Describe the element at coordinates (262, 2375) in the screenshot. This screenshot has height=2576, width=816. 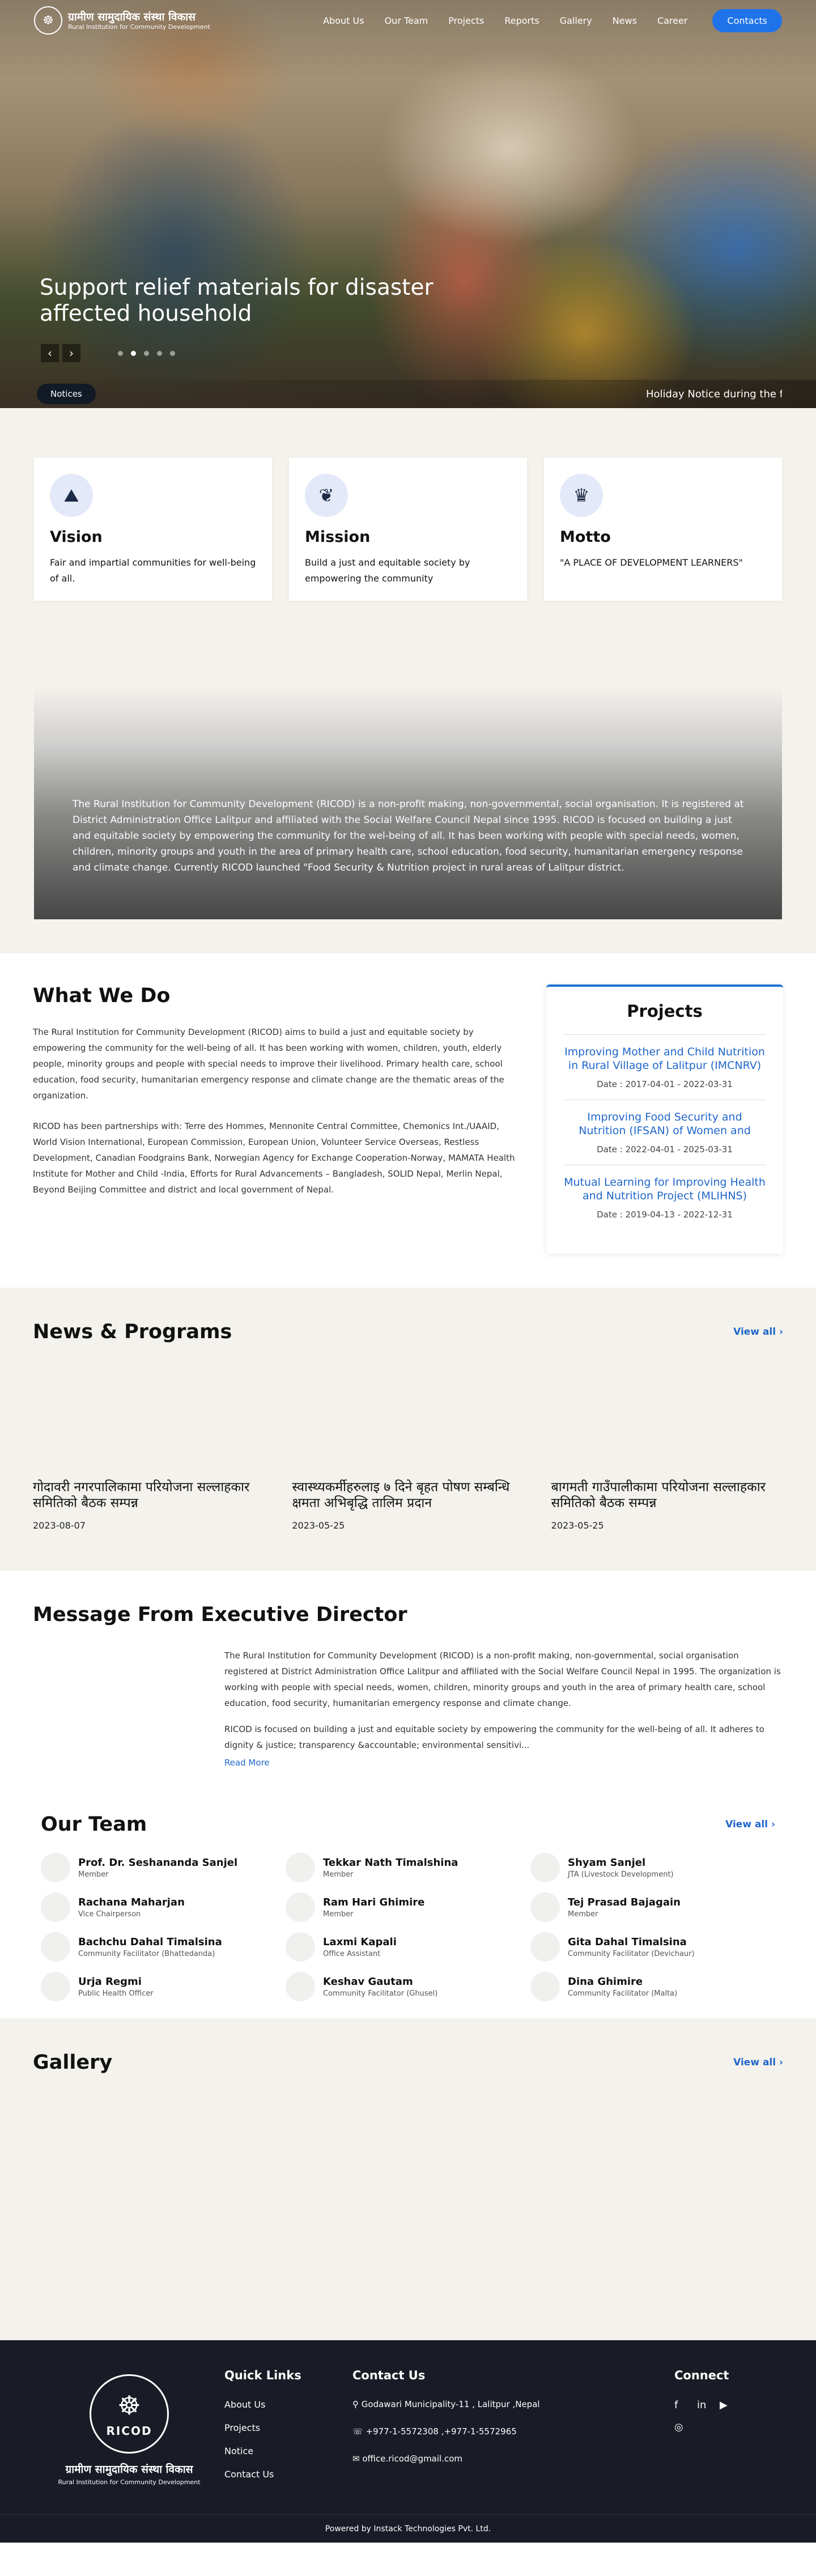
I see `quick-links-heading: Quick Links` at that location.